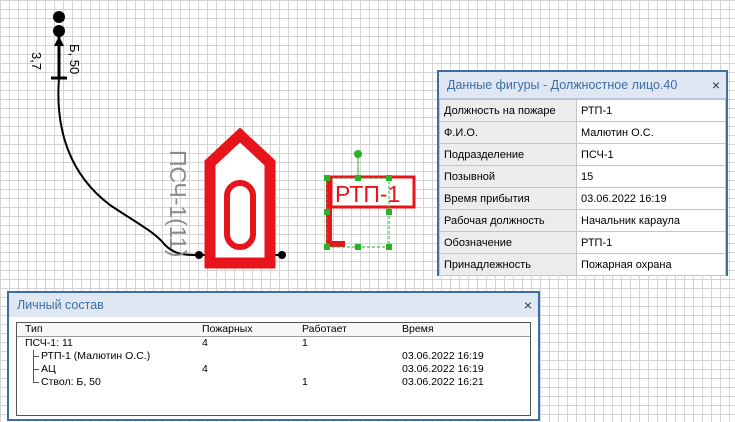 This screenshot has width=735, height=422. I want to click on fire-truck-shape: ПСЧ-1(11), so click(225, 198).